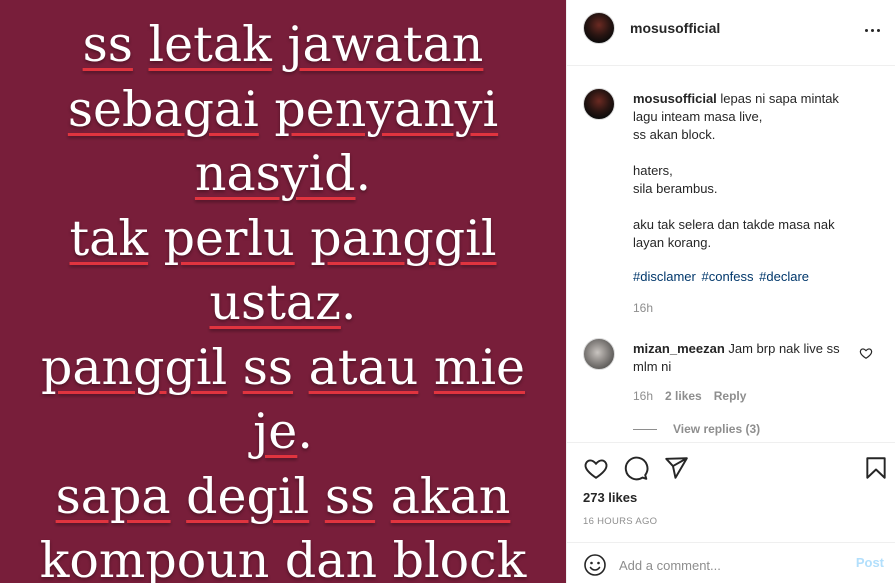 Image resolution: width=895 pixels, height=583 pixels. I want to click on commenter-avatar, so click(599, 354).